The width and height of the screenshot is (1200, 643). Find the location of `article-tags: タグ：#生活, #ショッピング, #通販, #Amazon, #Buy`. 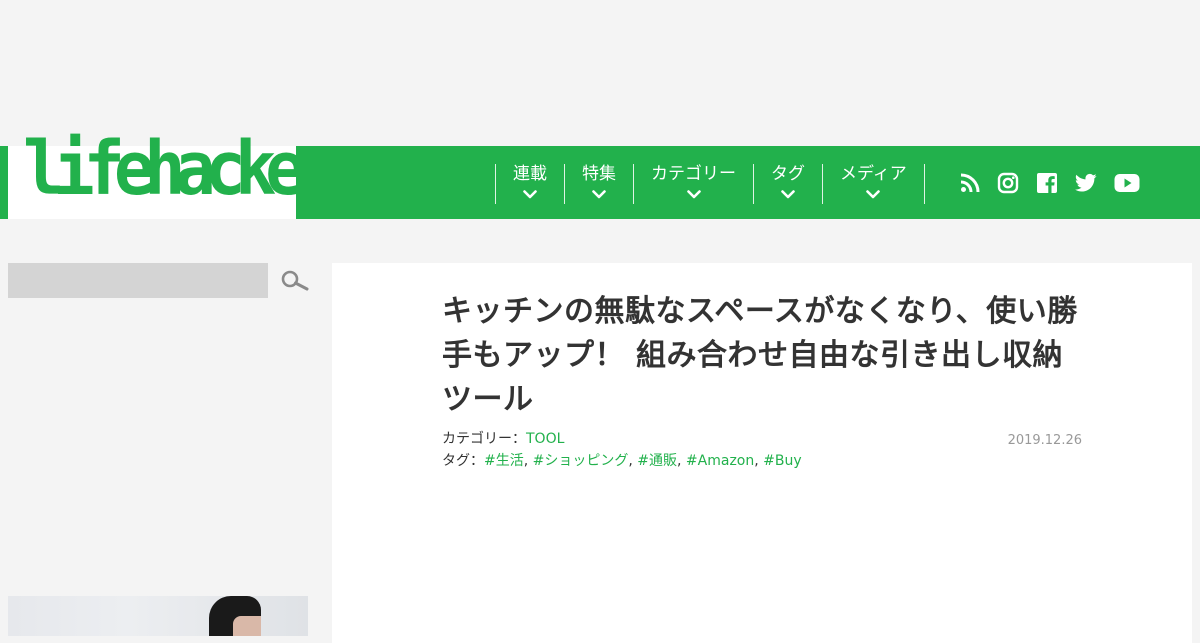

article-tags: タグ：#生活, #ショッピング, #通販, #Amazon, #Buy is located at coordinates (622, 461).